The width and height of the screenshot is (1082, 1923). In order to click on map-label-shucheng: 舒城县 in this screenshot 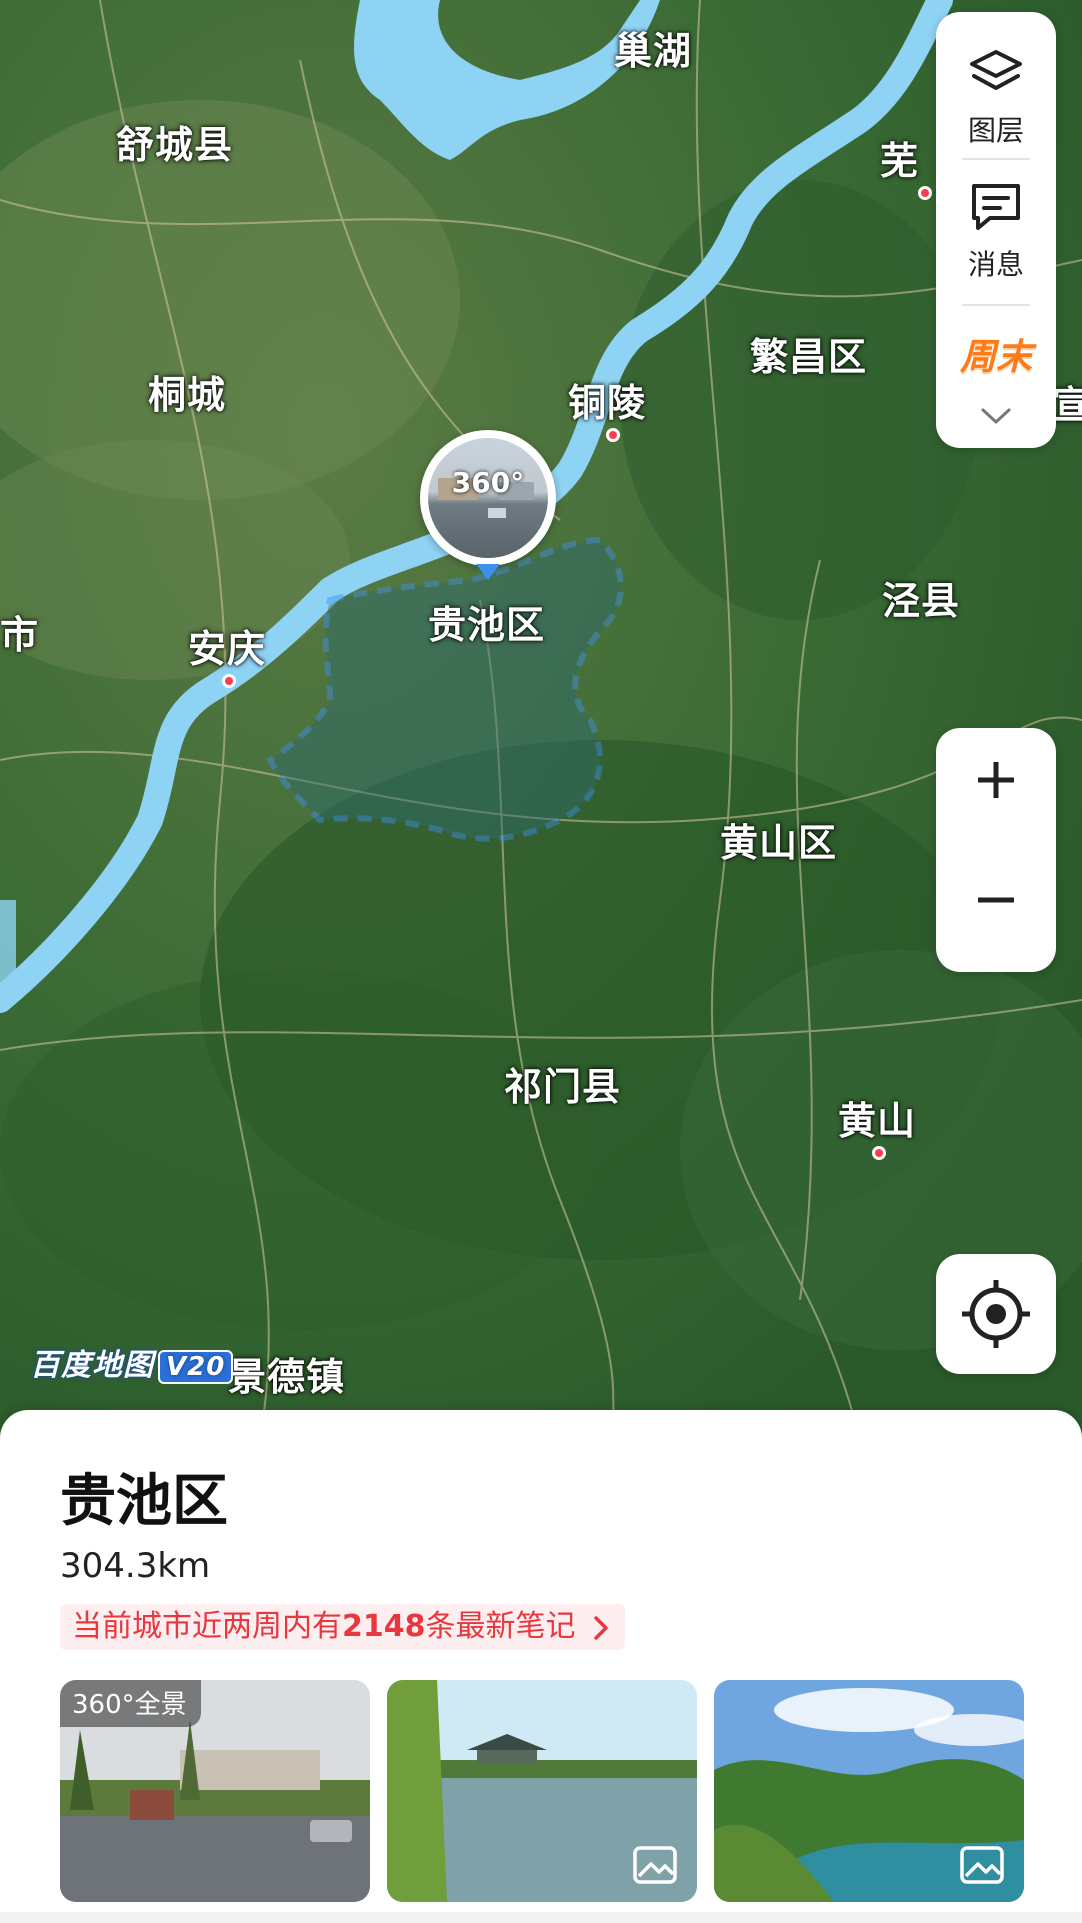, I will do `click(174, 141)`.